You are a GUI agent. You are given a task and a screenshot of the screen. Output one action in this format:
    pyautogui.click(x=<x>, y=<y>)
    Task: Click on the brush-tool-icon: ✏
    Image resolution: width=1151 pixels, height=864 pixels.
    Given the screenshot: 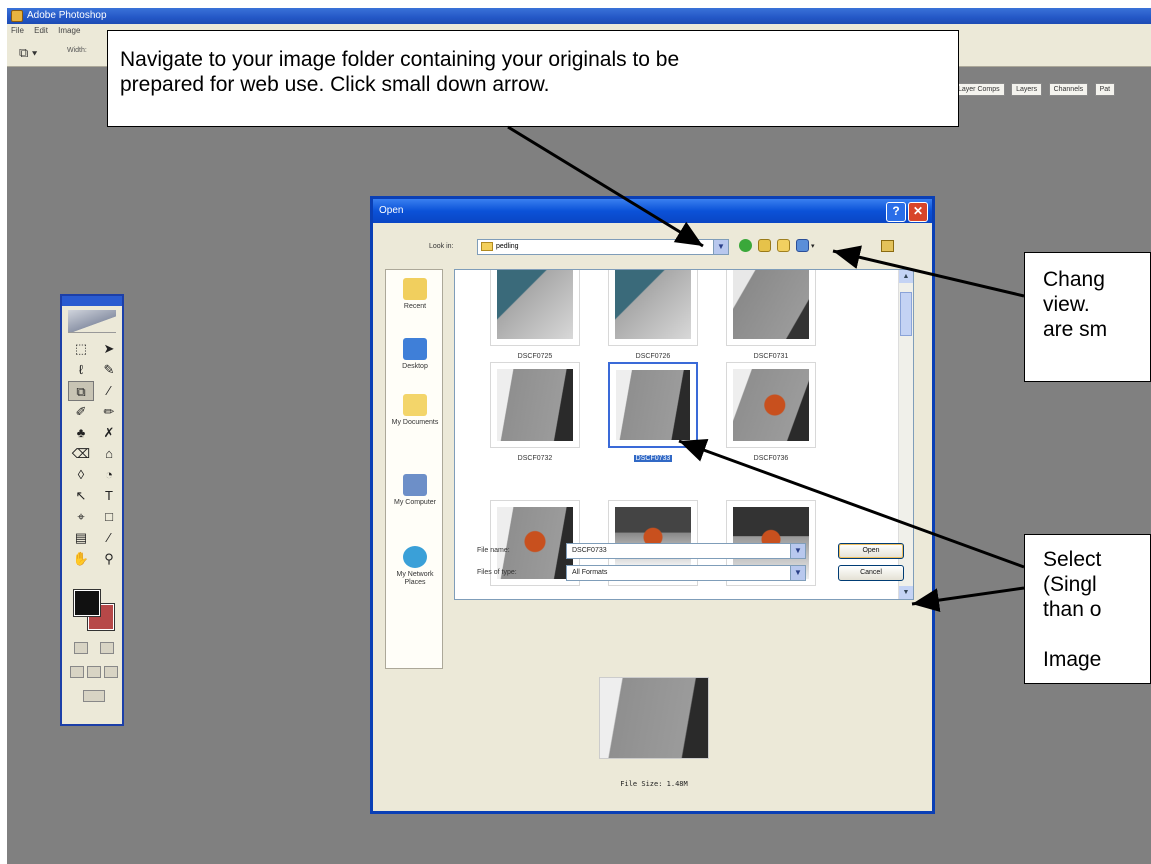 What is the action you would take?
    pyautogui.click(x=109, y=412)
    